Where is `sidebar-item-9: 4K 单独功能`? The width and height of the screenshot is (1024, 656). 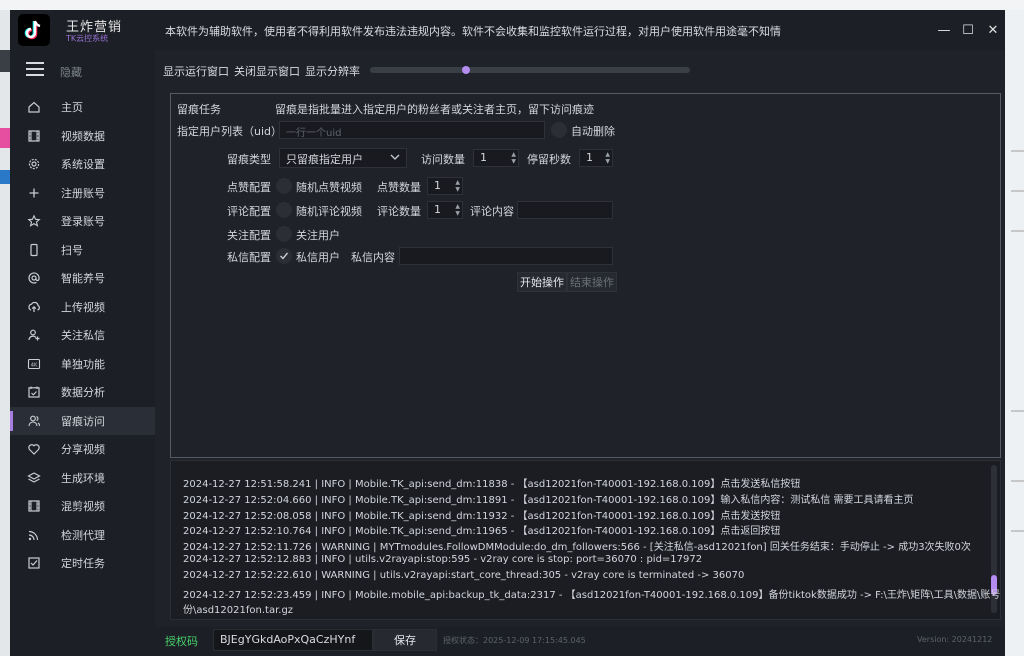
sidebar-item-9: 4K 单独功能 is located at coordinates (82, 364).